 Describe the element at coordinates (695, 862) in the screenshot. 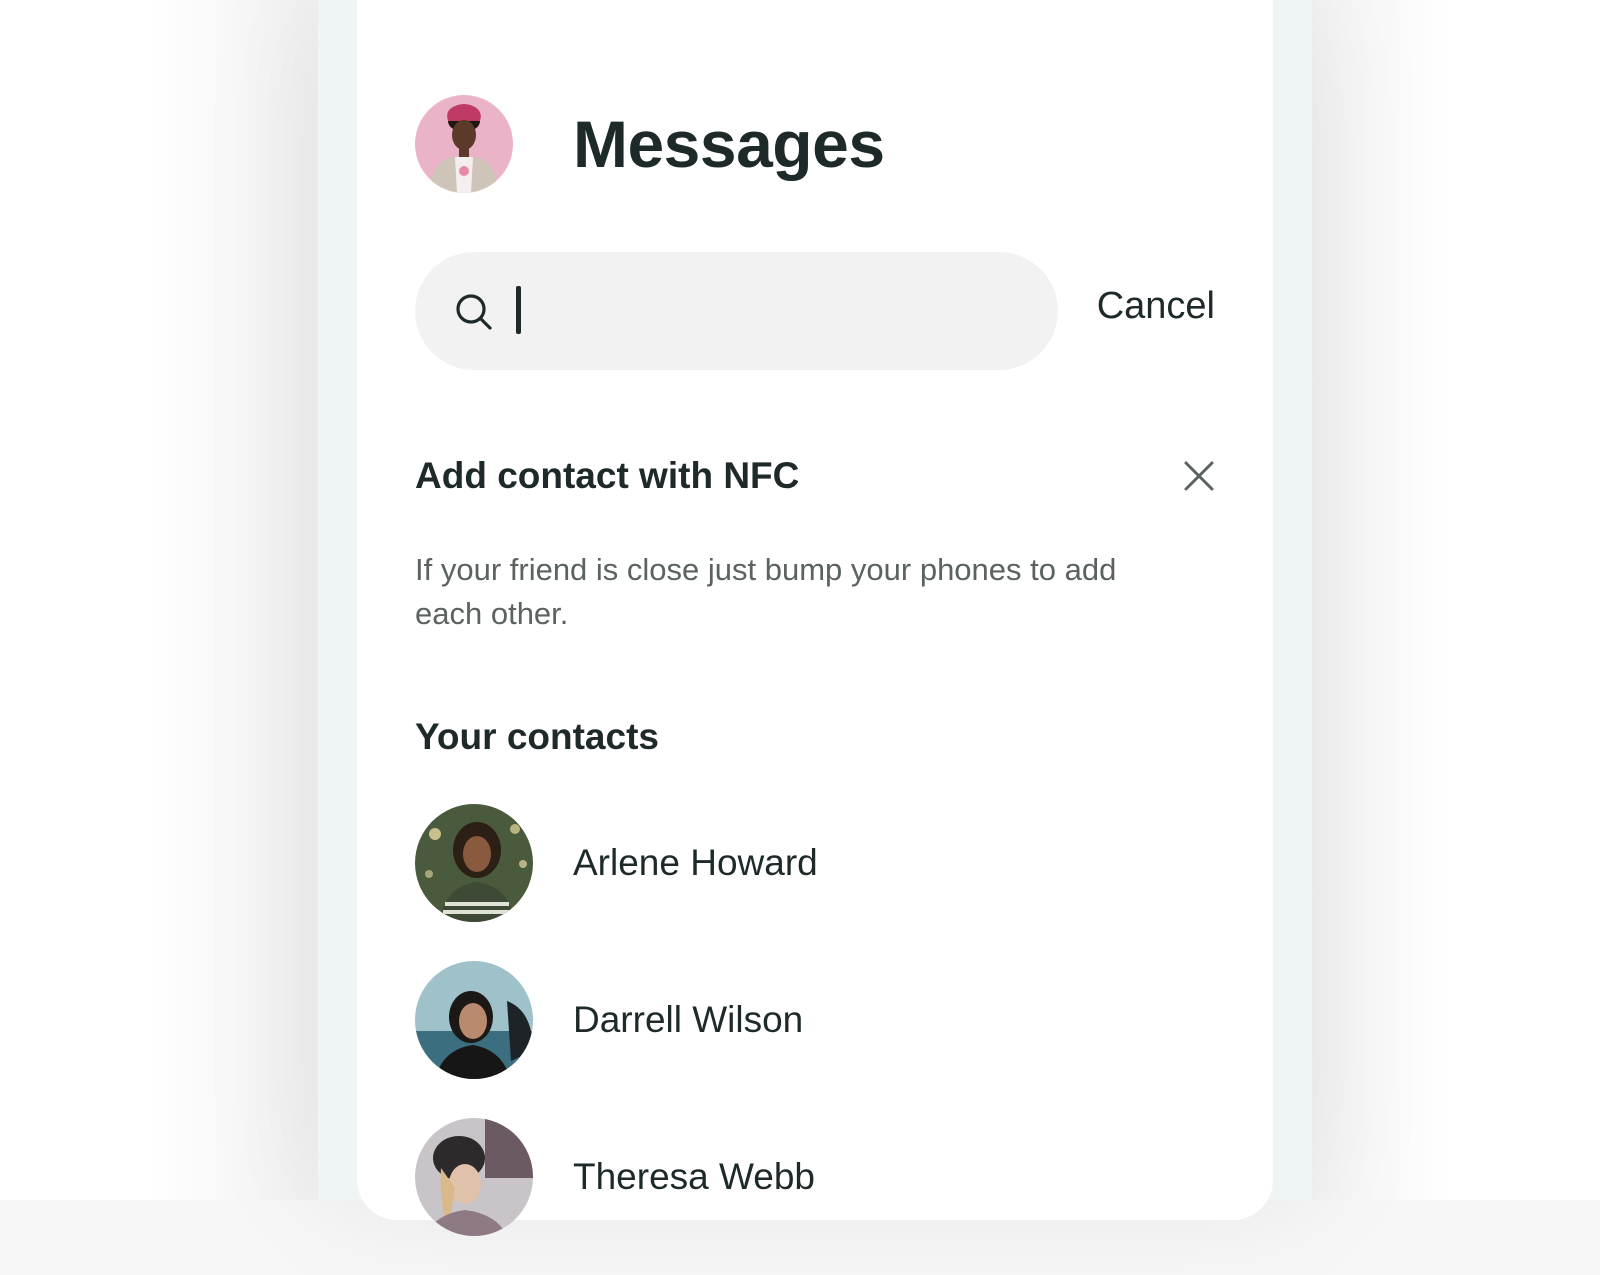

I see `contact-name: Arlene Howard` at that location.